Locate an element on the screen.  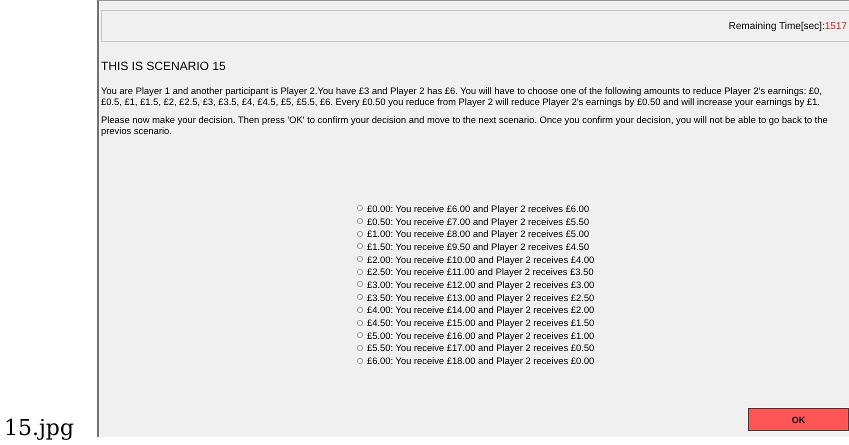
ok-button: OK is located at coordinates (798, 419).